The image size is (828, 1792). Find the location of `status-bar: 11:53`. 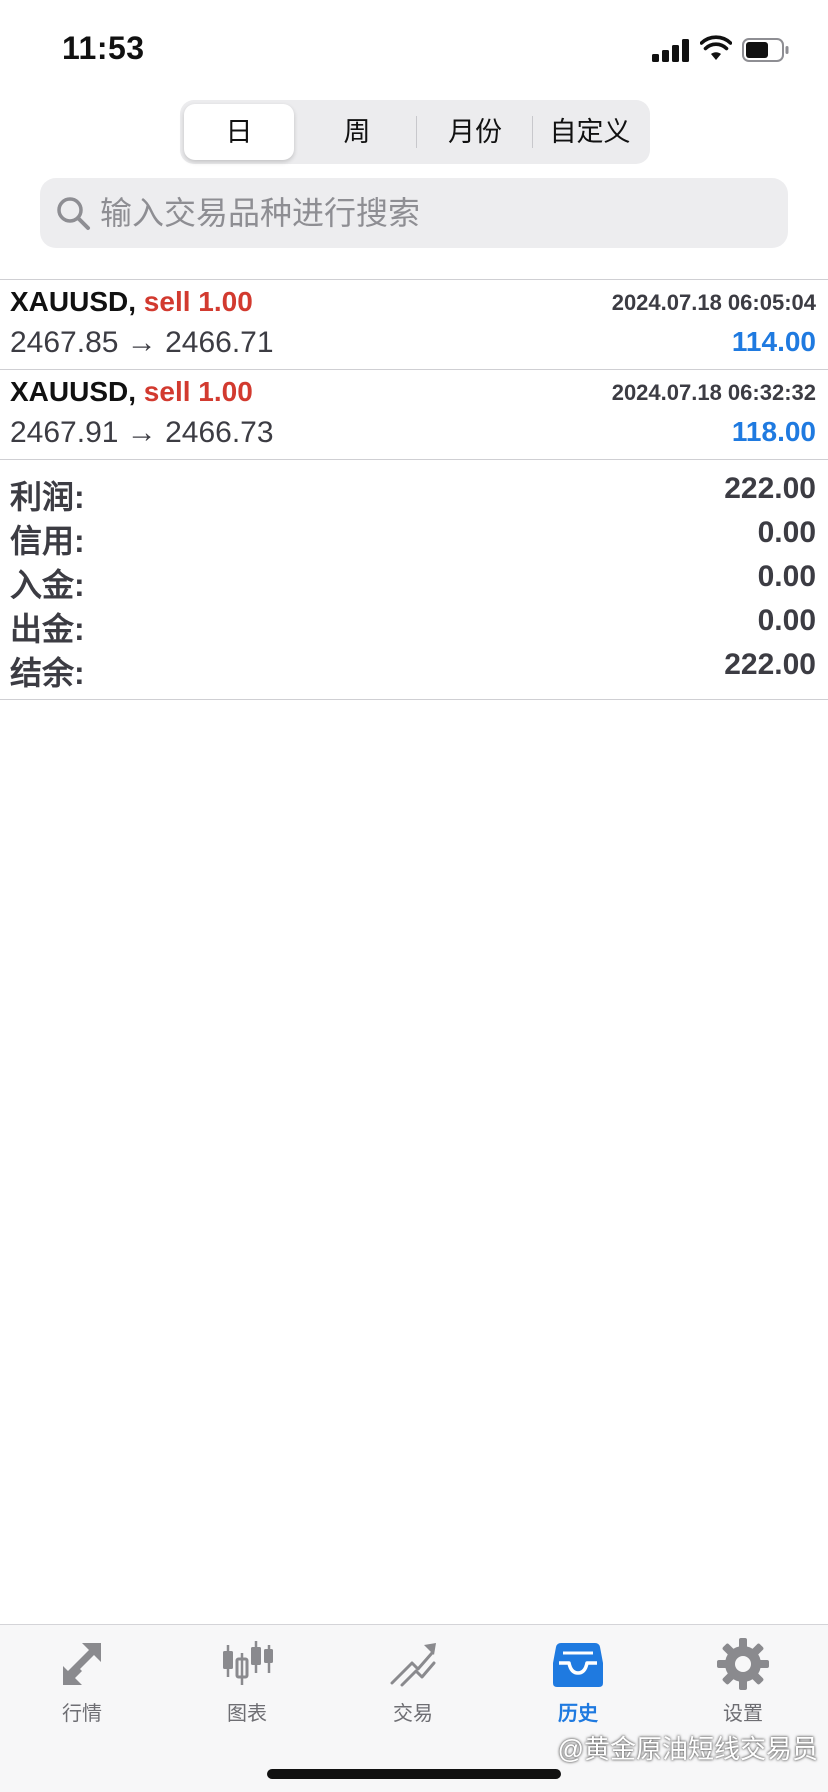

status-bar: 11:53 is located at coordinates (414, 50).